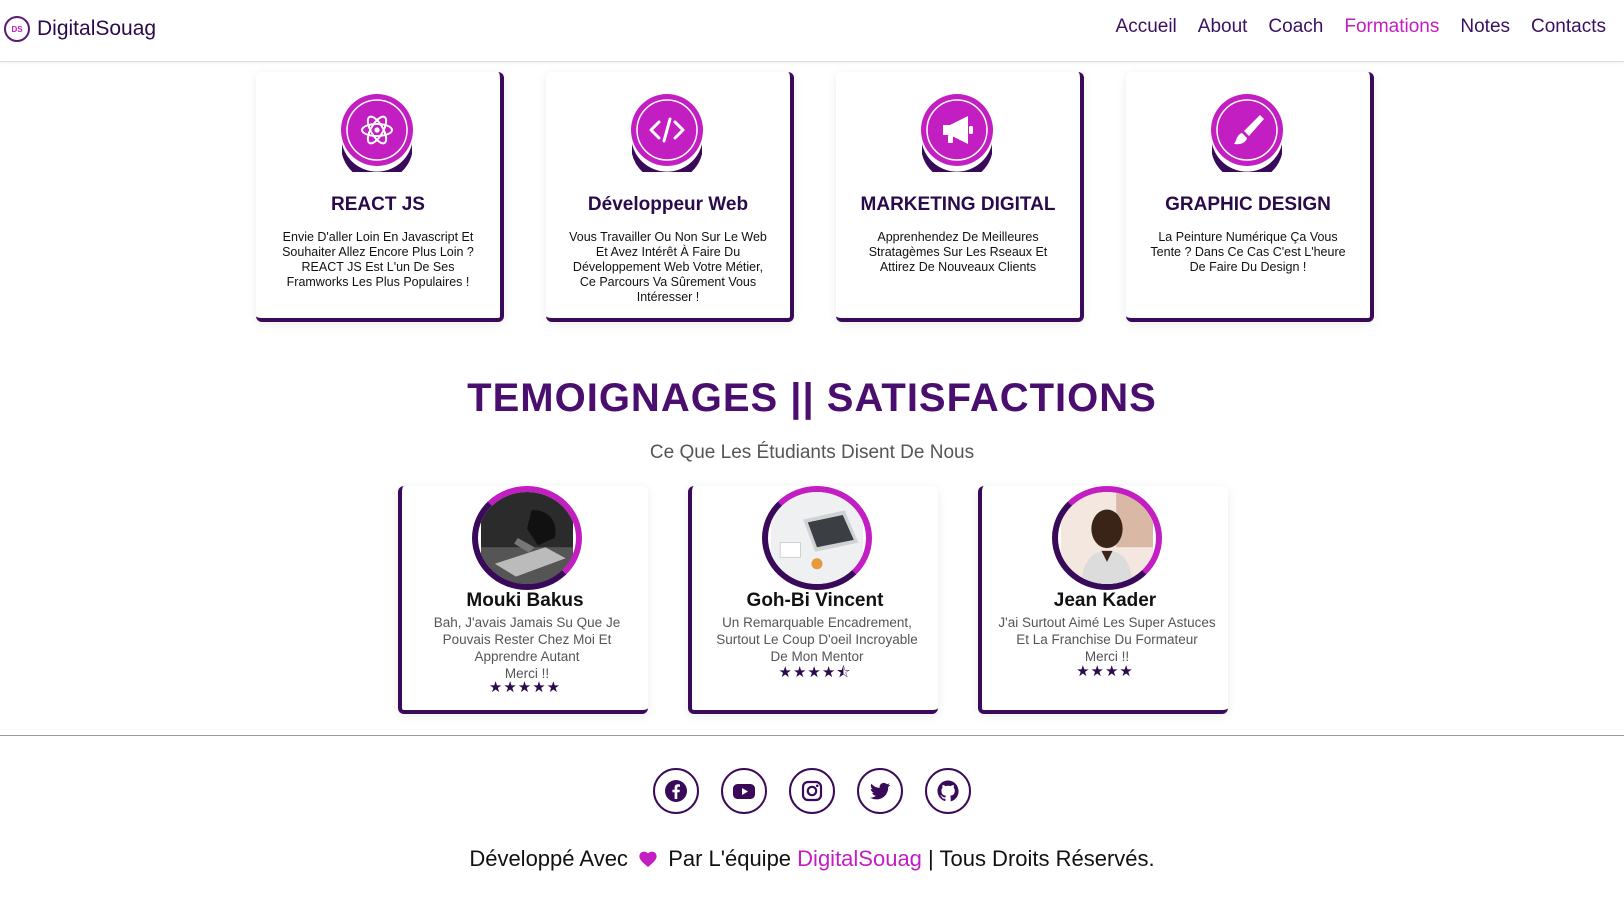 The image size is (1624, 910). I want to click on rating-stars-icon: ★★★★★, so click(525, 687).